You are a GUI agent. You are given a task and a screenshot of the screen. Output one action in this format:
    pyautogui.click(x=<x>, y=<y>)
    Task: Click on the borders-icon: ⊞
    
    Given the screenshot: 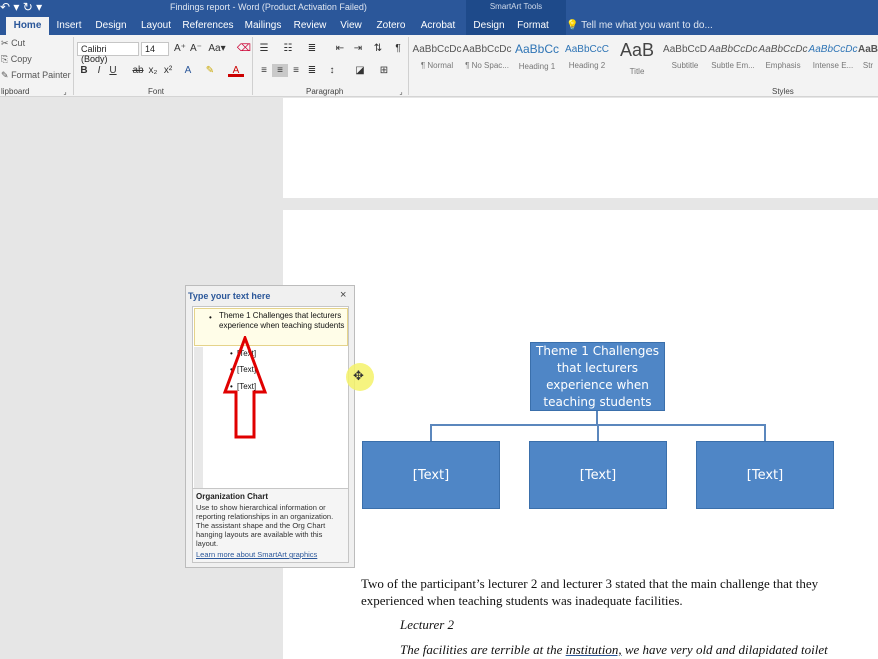 What is the action you would take?
    pyautogui.click(x=384, y=70)
    